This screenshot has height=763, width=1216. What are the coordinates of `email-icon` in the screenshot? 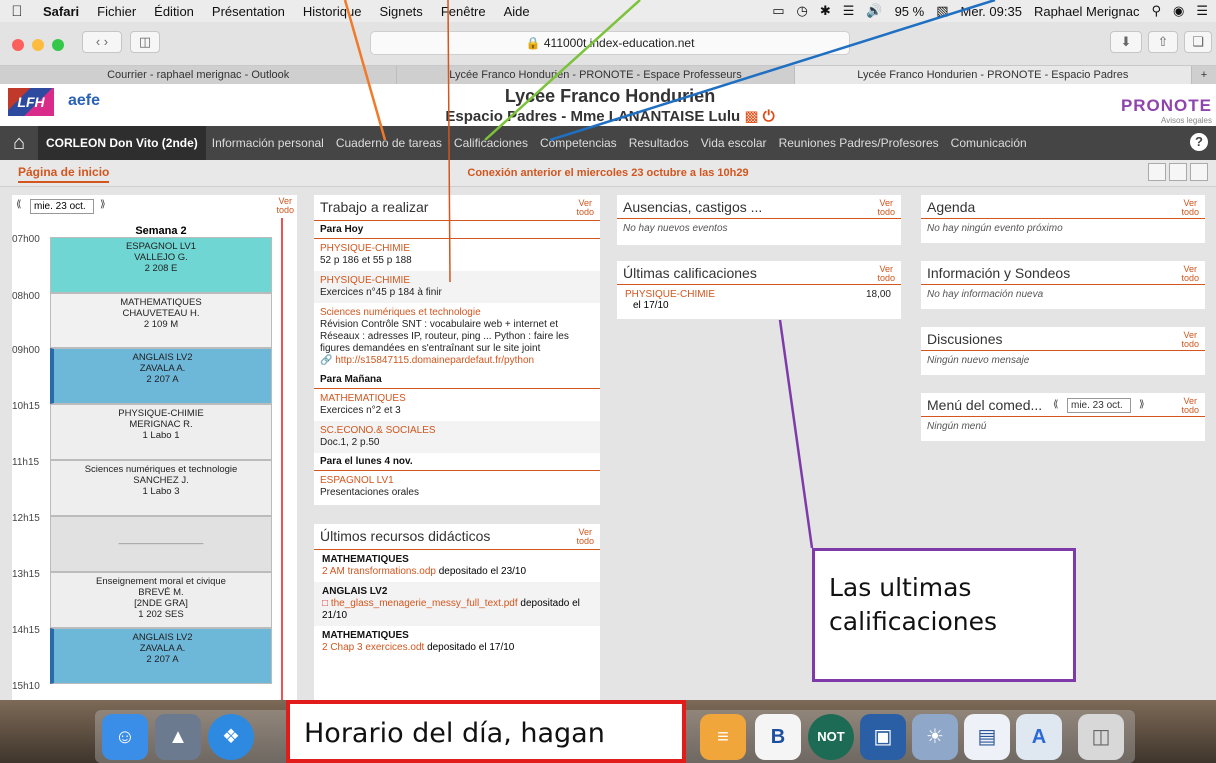 It's located at (1199, 172).